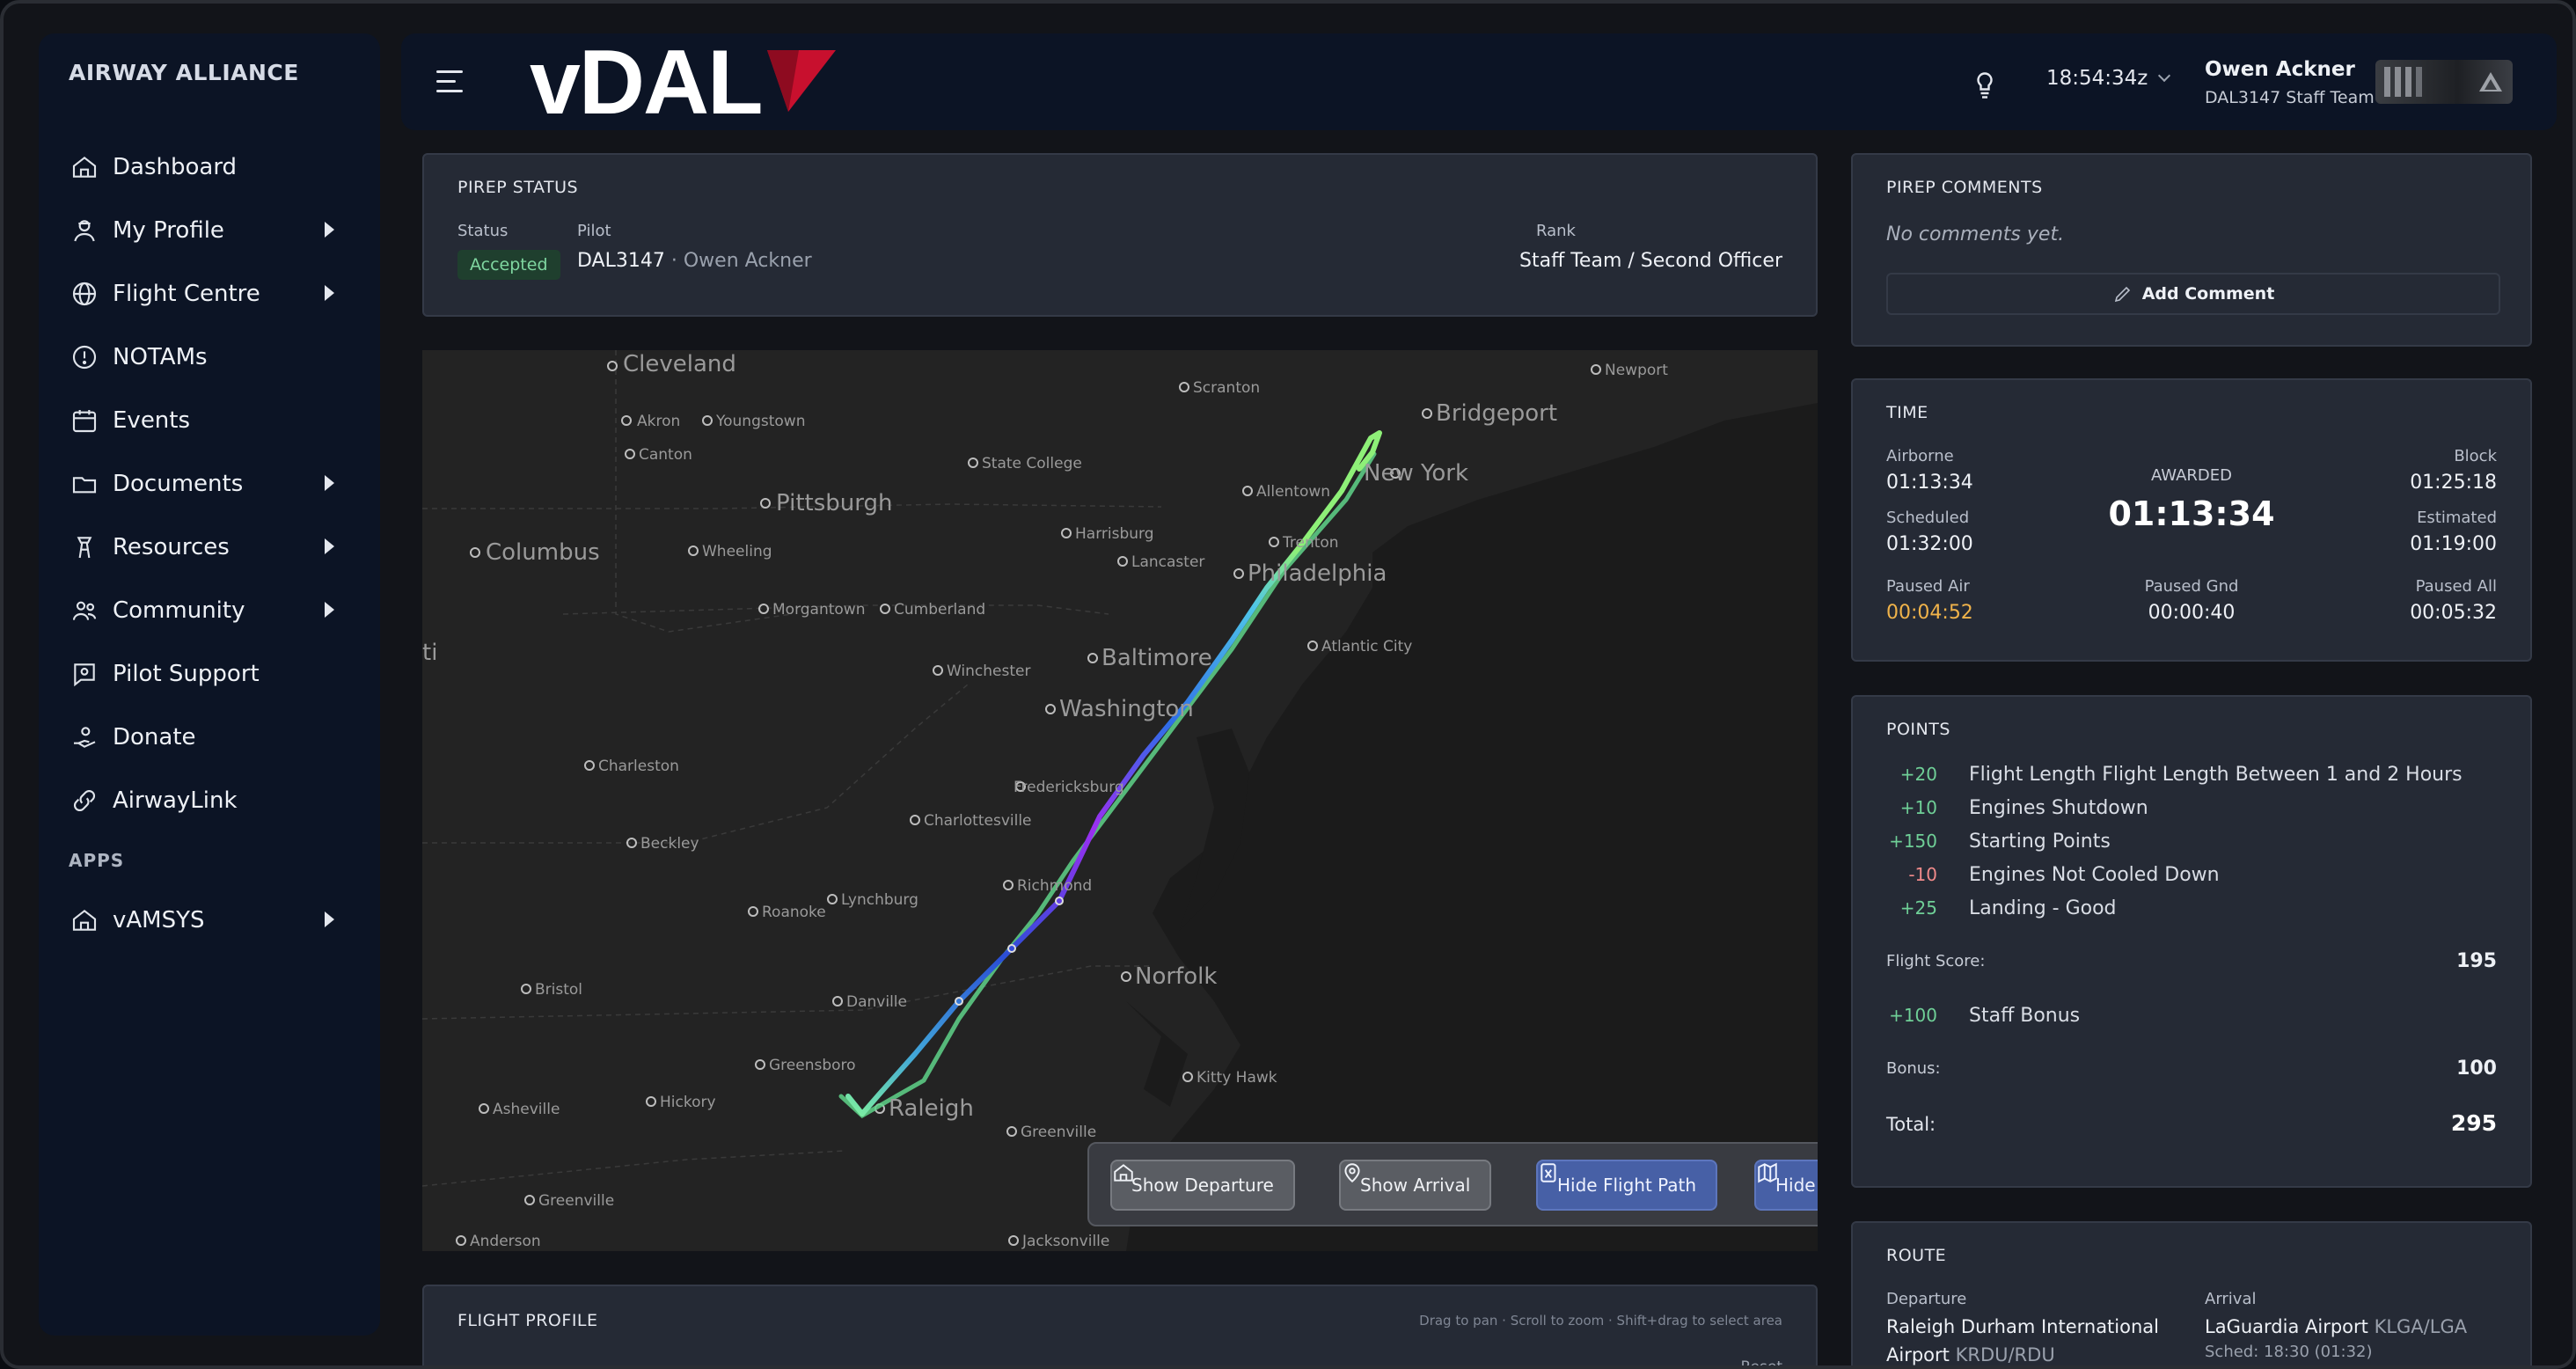 The width and height of the screenshot is (2576, 1369). I want to click on sidebar-item-dashboard: Dashboard, so click(214, 167).